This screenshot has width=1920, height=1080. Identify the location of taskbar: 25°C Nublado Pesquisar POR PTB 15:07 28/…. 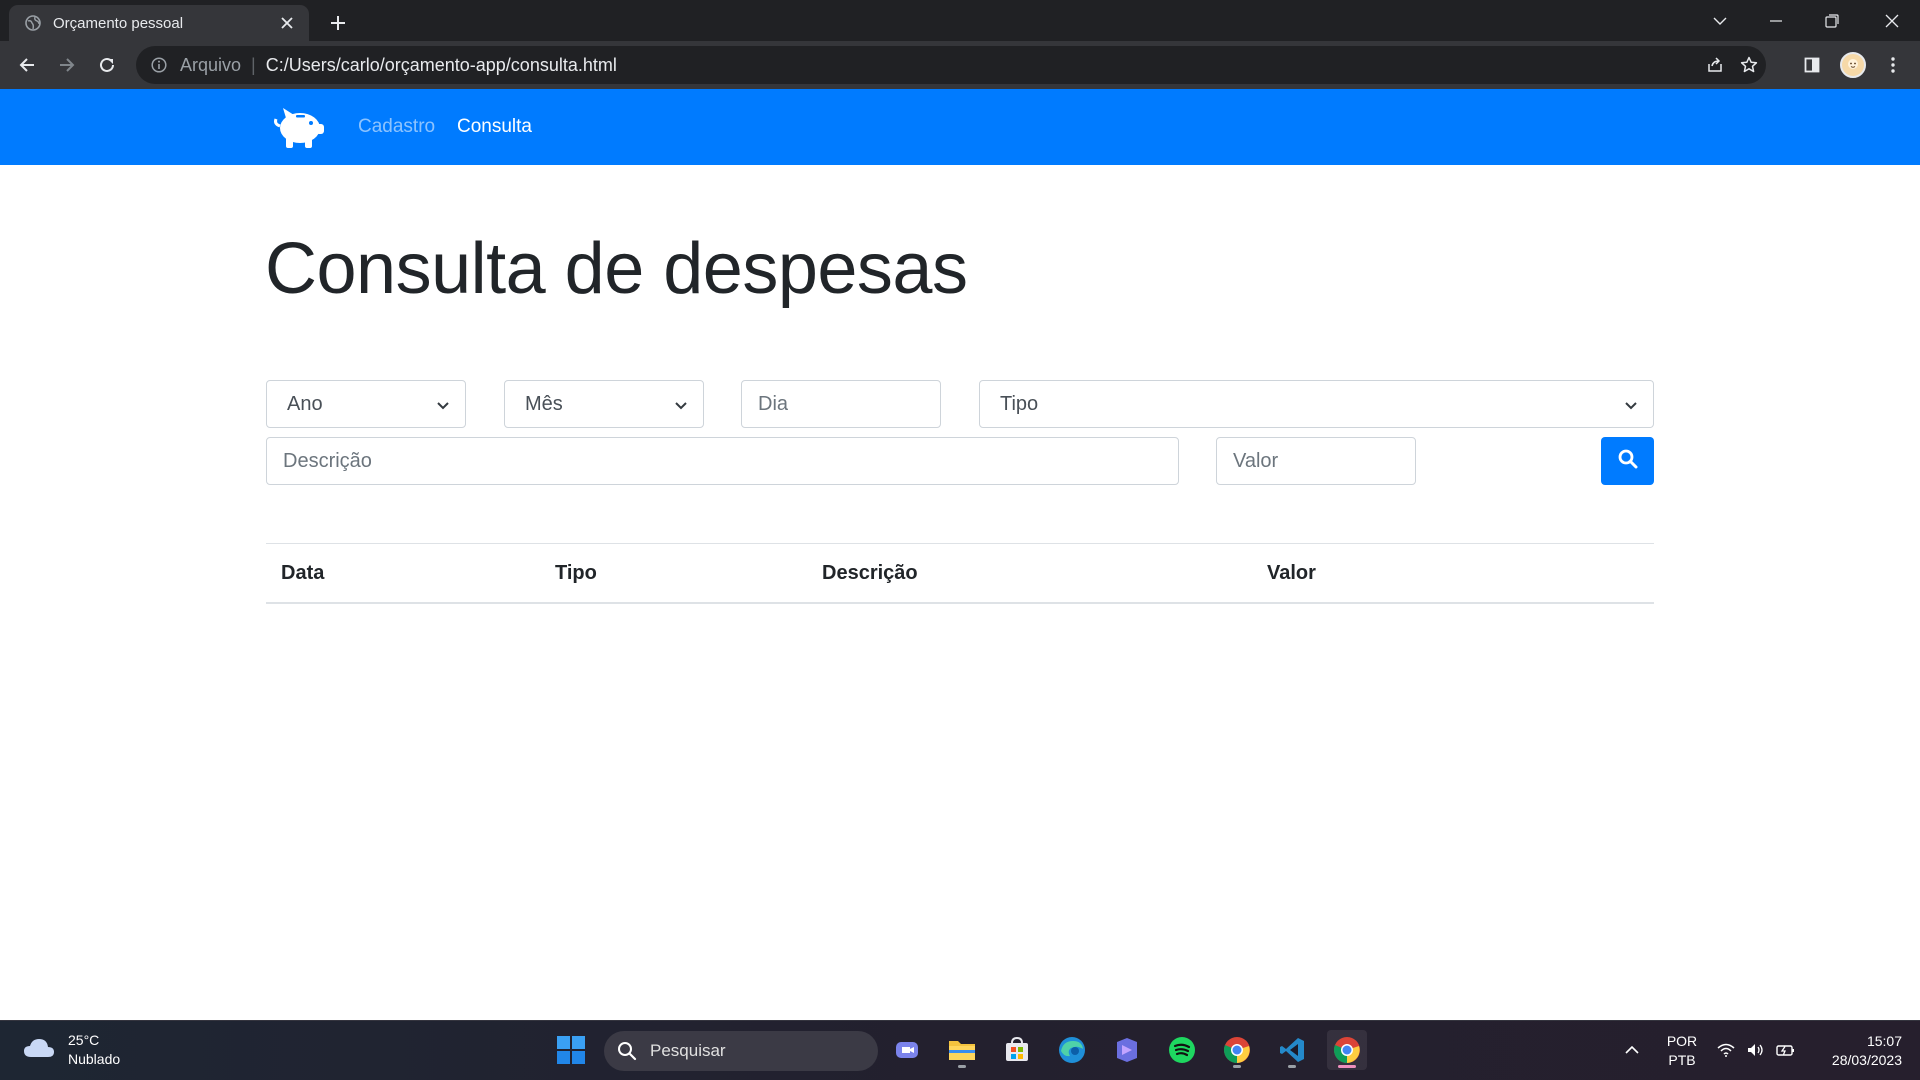
(960, 1050).